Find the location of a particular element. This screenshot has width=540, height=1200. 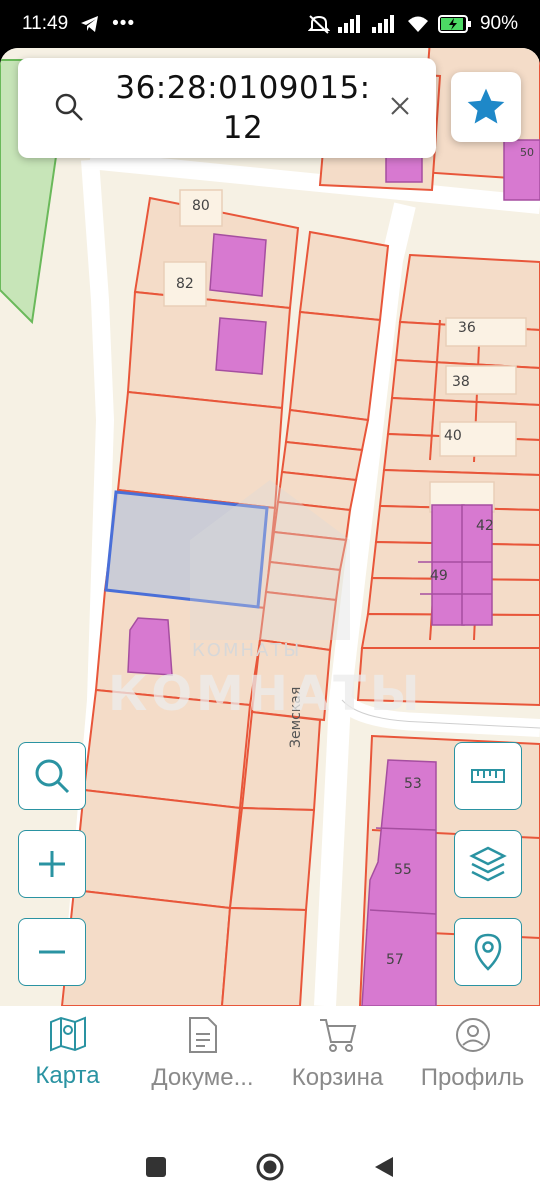

search-query: 36:28:0109015: 12 is located at coordinates (243, 108).